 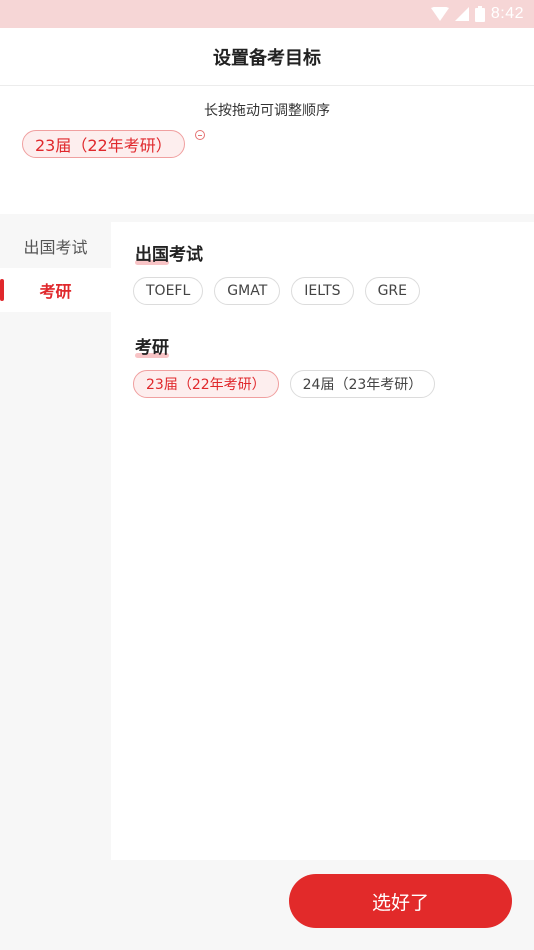 I want to click on kaoyan-options: 23届（22年考研） 24届（23年考研）, so click(x=284, y=384).